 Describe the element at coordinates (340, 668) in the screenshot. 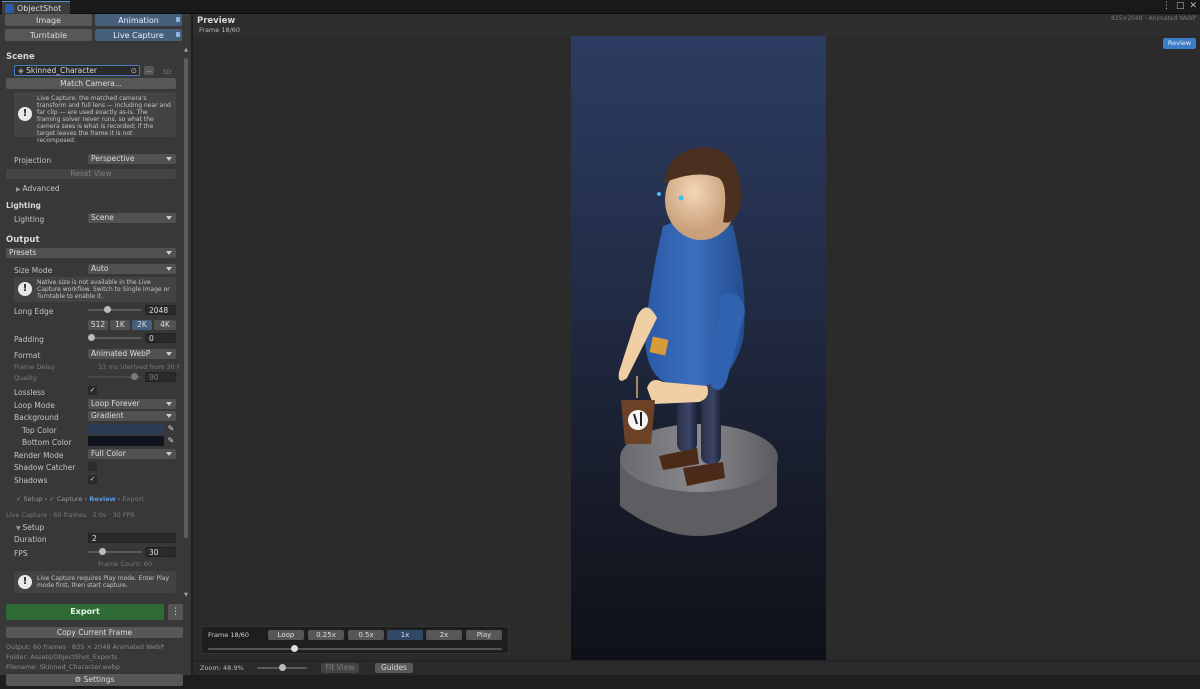

I see `fit-view-button: Fit View` at that location.